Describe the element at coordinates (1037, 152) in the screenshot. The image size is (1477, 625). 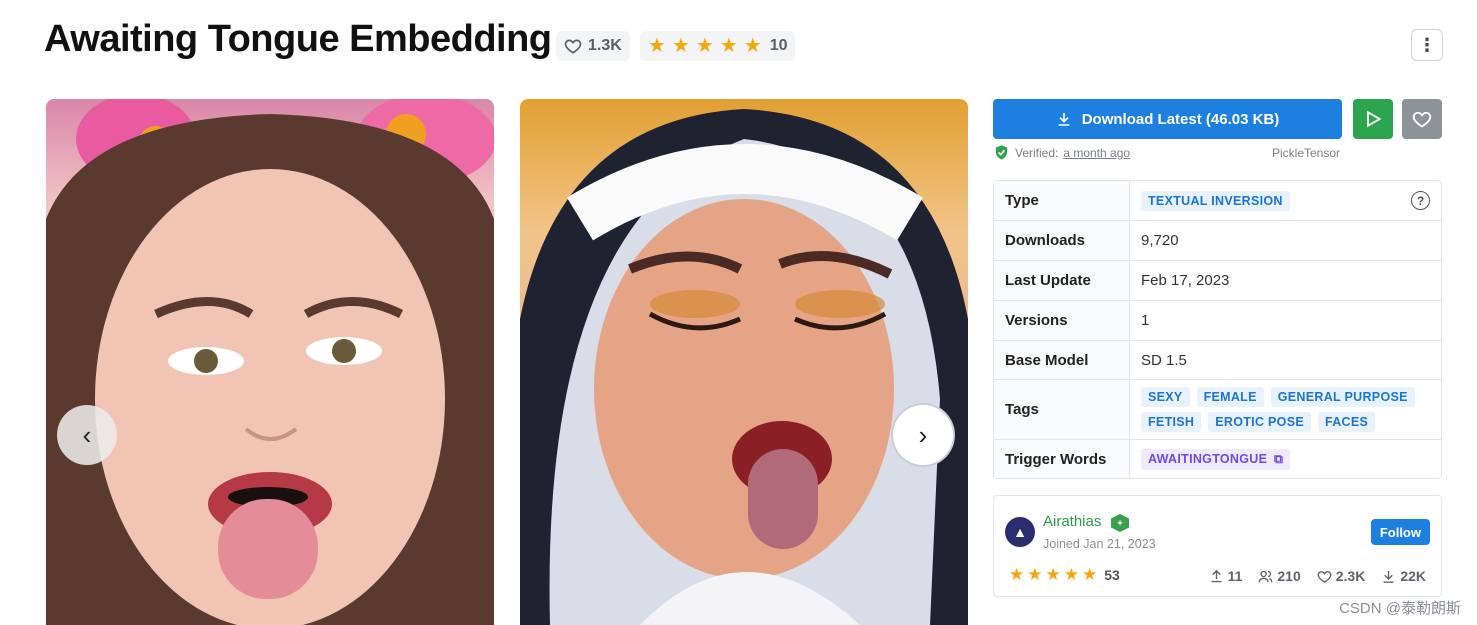
I see `verified-label: Verified:` at that location.